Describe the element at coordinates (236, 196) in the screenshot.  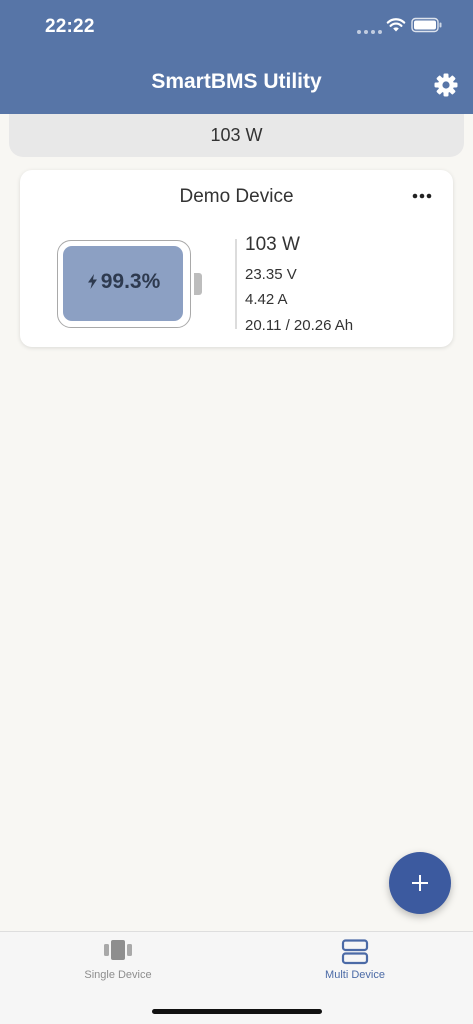
I see `device-name: Demo Device` at that location.